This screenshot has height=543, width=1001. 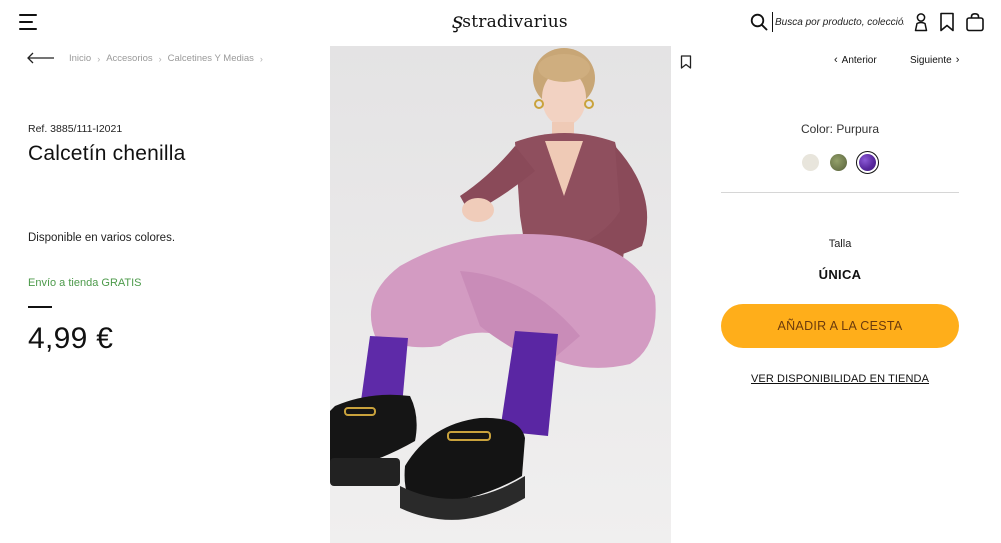 What do you see at coordinates (975, 22) in the screenshot?
I see `shopping-bag-icon` at bounding box center [975, 22].